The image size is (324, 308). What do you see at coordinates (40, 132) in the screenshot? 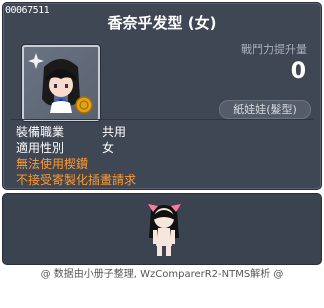
I see `req-label-job: 裝備職業` at bounding box center [40, 132].